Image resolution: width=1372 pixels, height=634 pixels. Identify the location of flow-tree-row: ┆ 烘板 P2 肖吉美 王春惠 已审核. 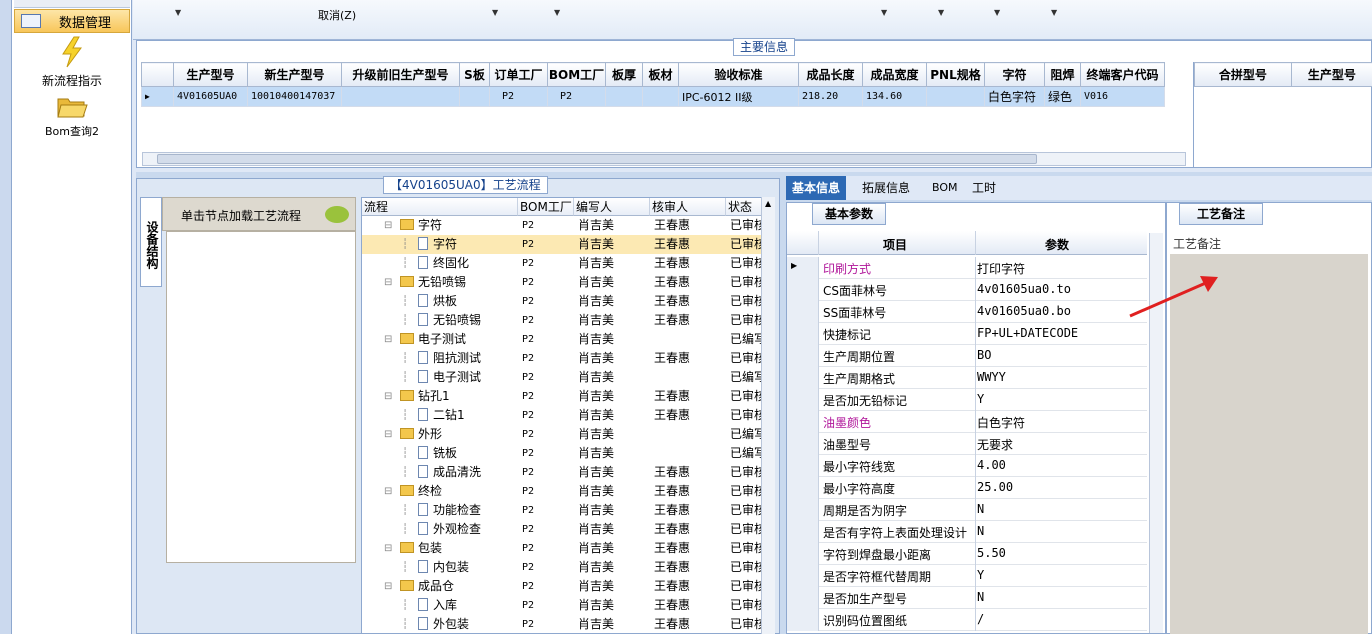
(564, 301).